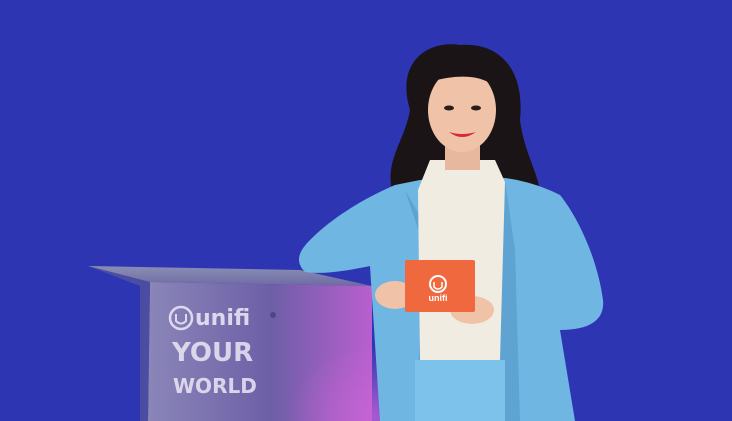 The image size is (732, 421). I want to click on podium-brand-name: unifi, so click(223, 318).